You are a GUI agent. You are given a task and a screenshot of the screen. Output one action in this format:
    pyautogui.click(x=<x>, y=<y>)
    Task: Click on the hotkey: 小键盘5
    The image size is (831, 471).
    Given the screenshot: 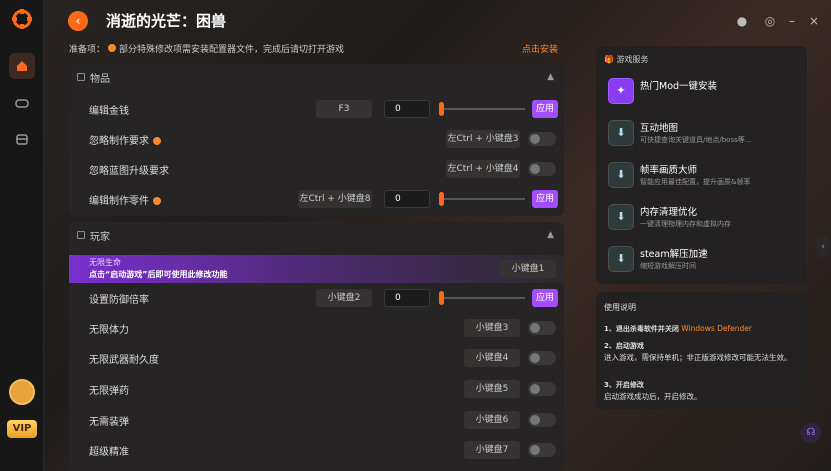 What is the action you would take?
    pyautogui.click(x=492, y=389)
    